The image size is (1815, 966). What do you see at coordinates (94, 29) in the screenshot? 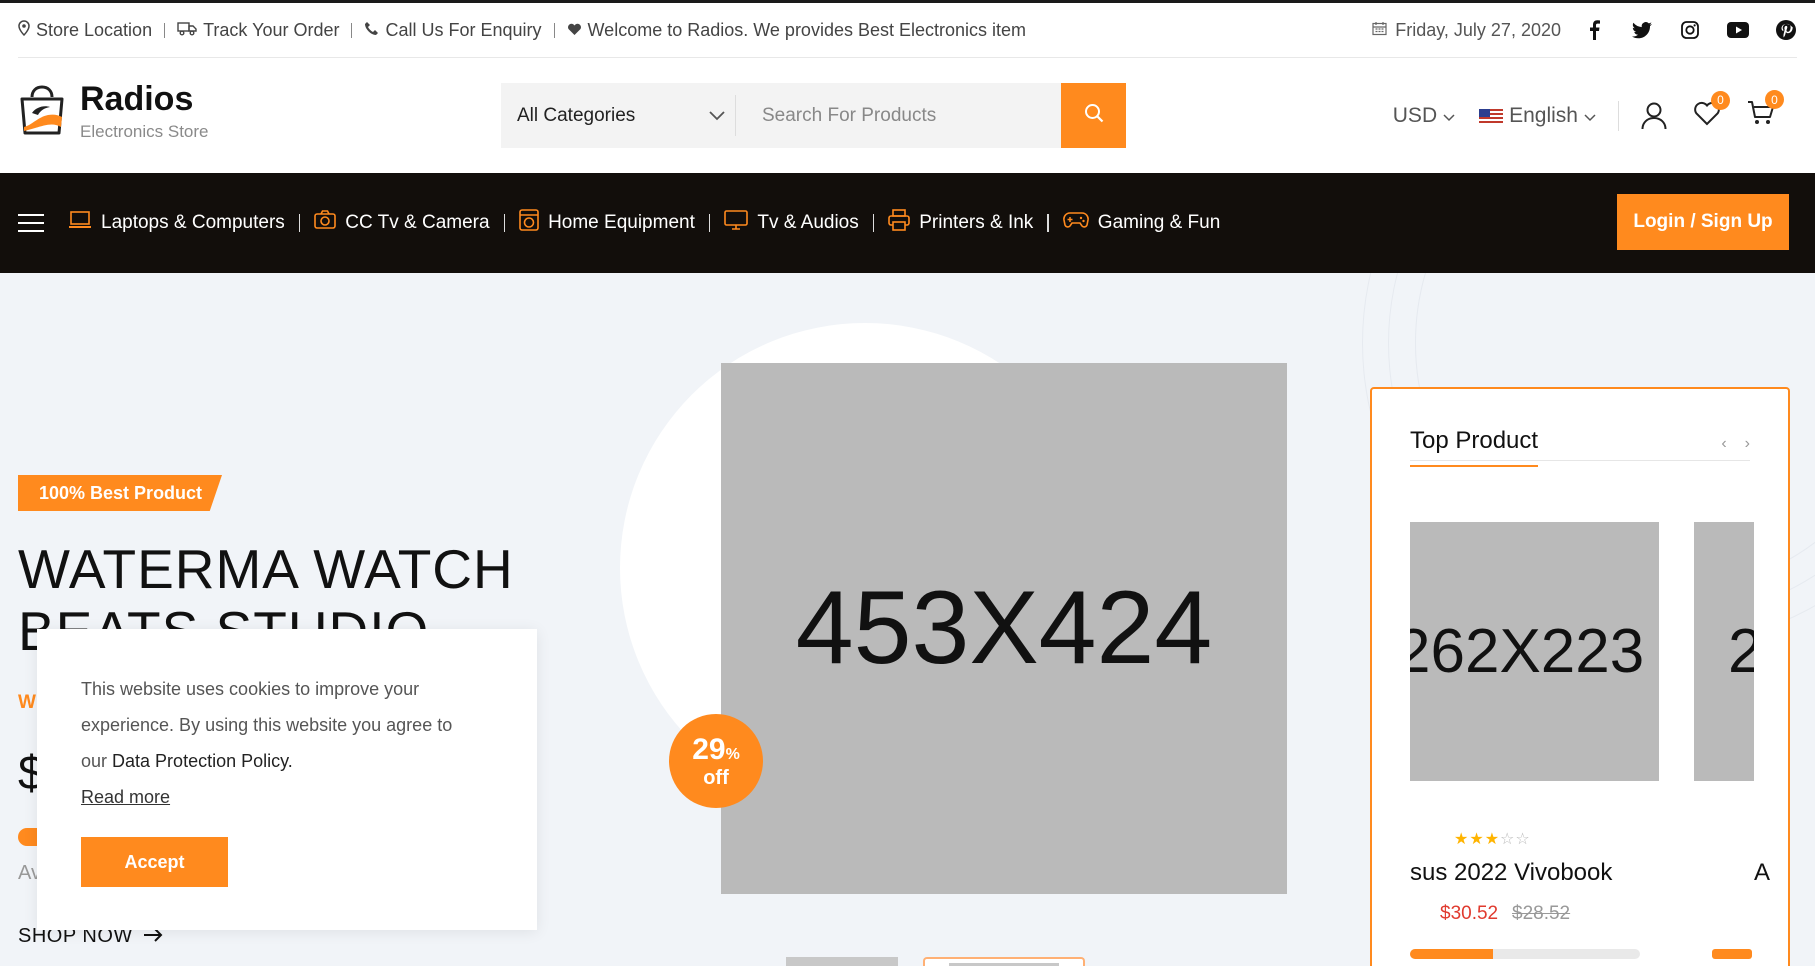
I see `store-location-label: Store Location` at bounding box center [94, 29].